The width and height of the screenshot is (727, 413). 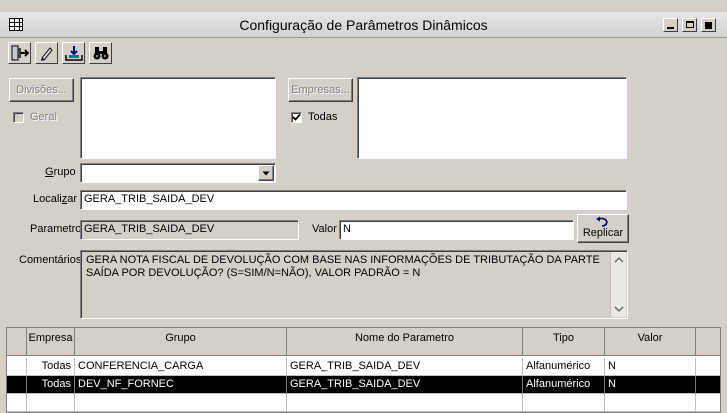 I want to click on valor-value: N, so click(x=347, y=229).